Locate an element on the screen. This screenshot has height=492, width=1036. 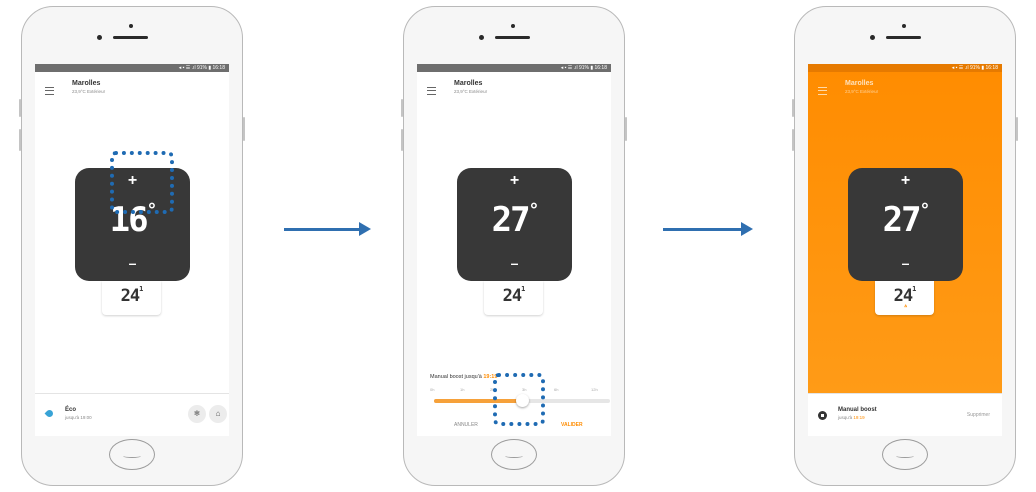
stop-icon is located at coordinates (822, 415).